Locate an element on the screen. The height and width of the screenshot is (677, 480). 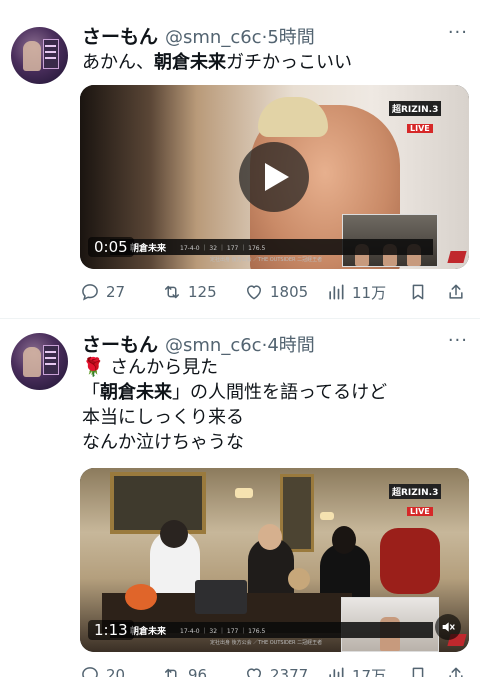
like-button: 2377 is located at coordinates (276, 670).